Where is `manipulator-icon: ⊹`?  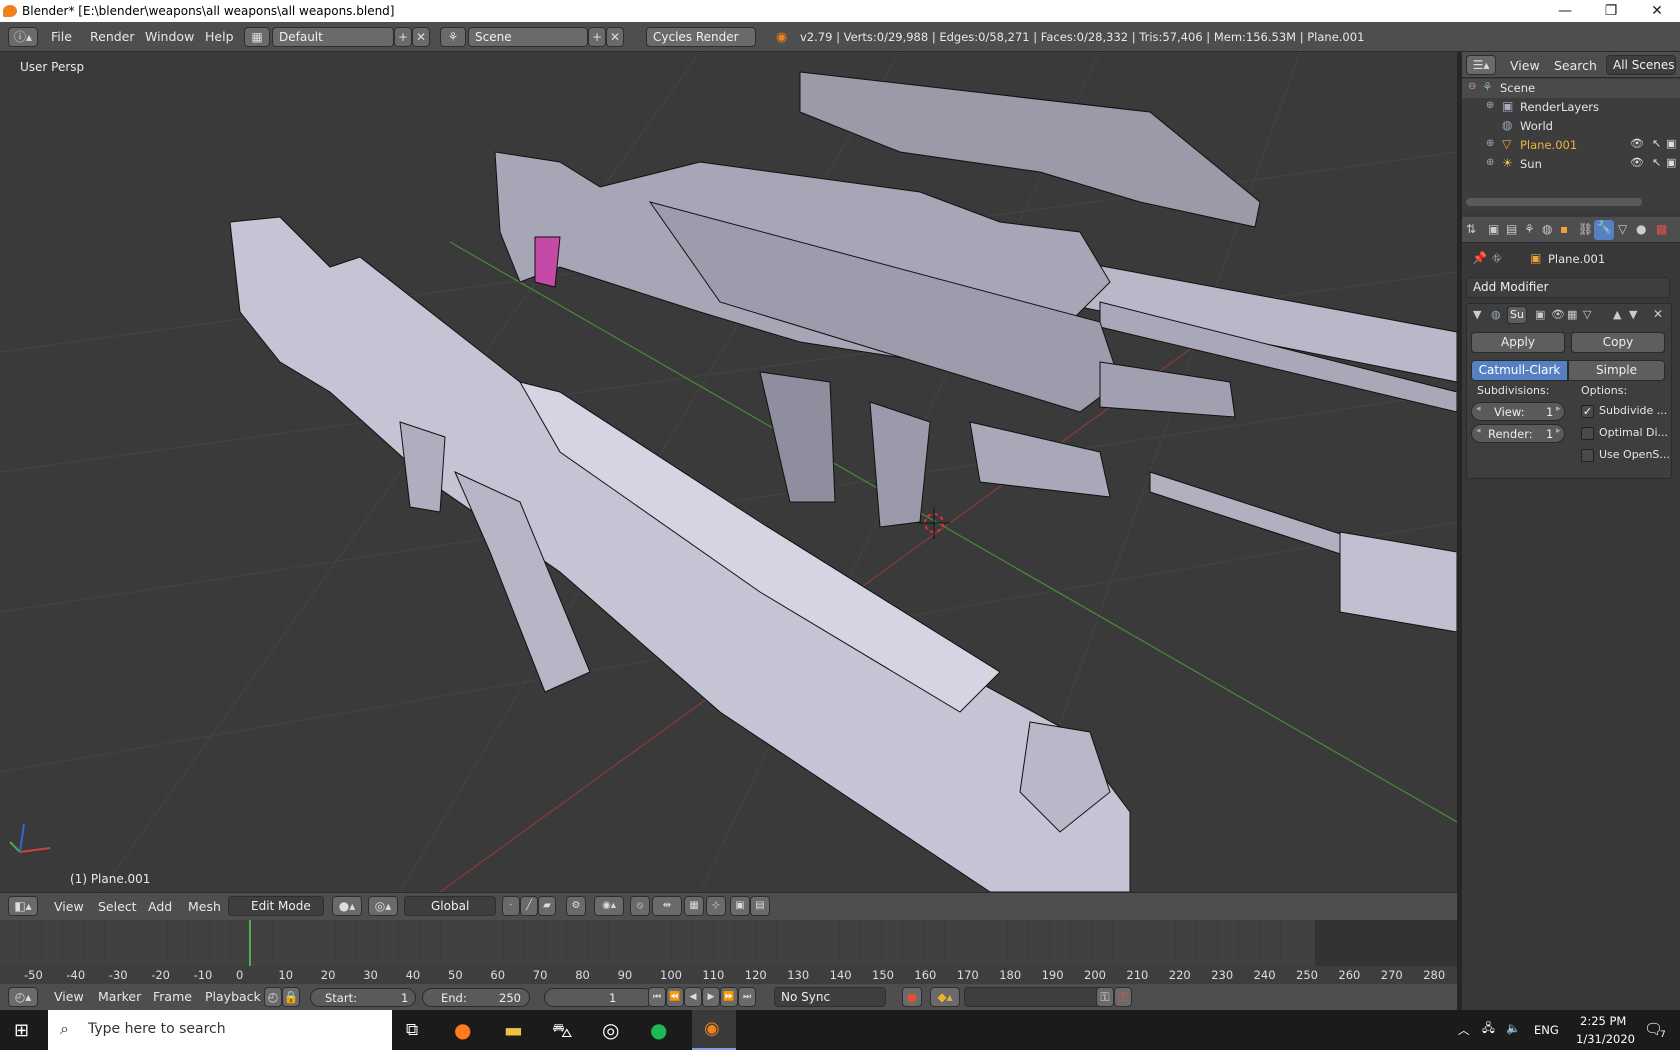 manipulator-icon: ⊹ is located at coordinates (716, 906).